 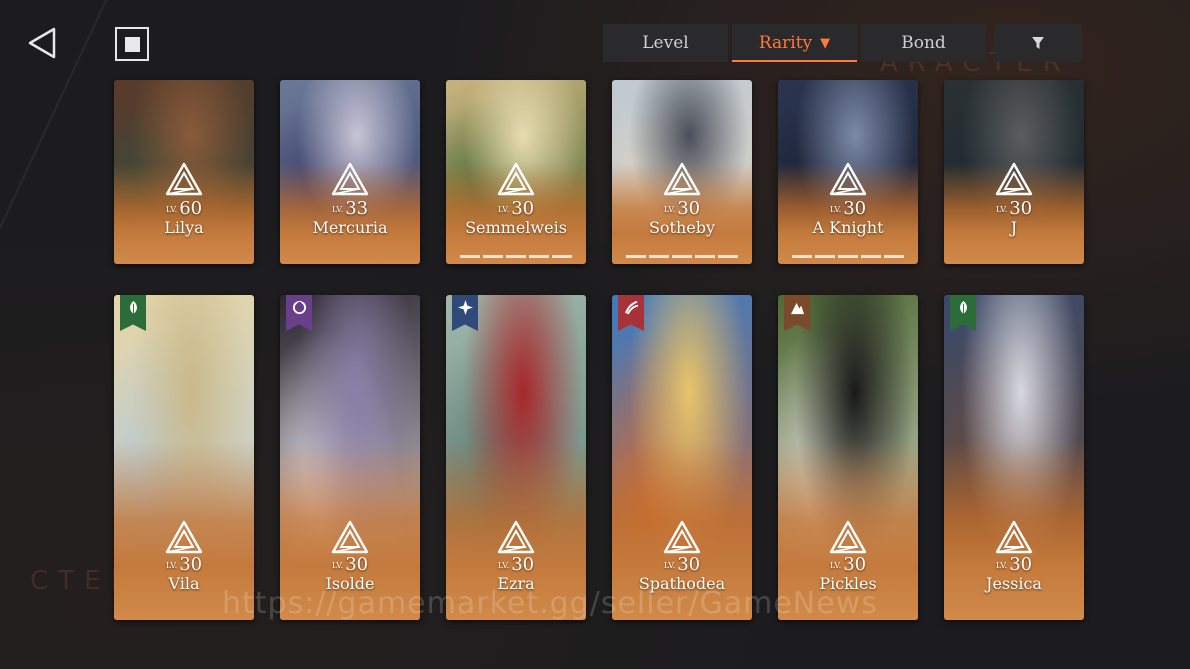 I want to click on moon-icon, so click(x=299, y=309).